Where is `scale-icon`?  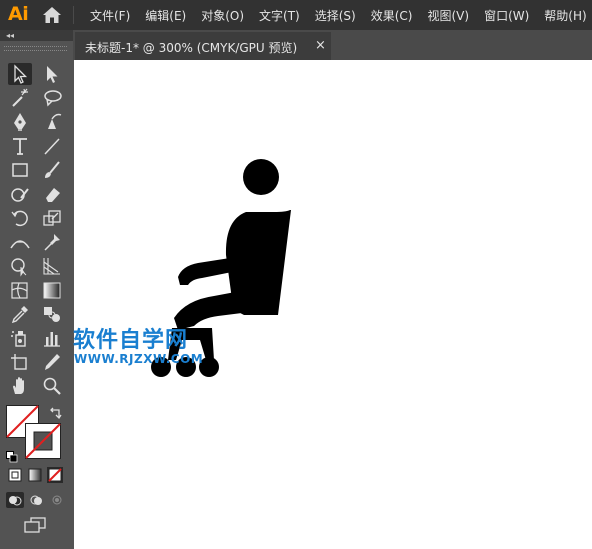
scale-icon is located at coordinates (52, 218).